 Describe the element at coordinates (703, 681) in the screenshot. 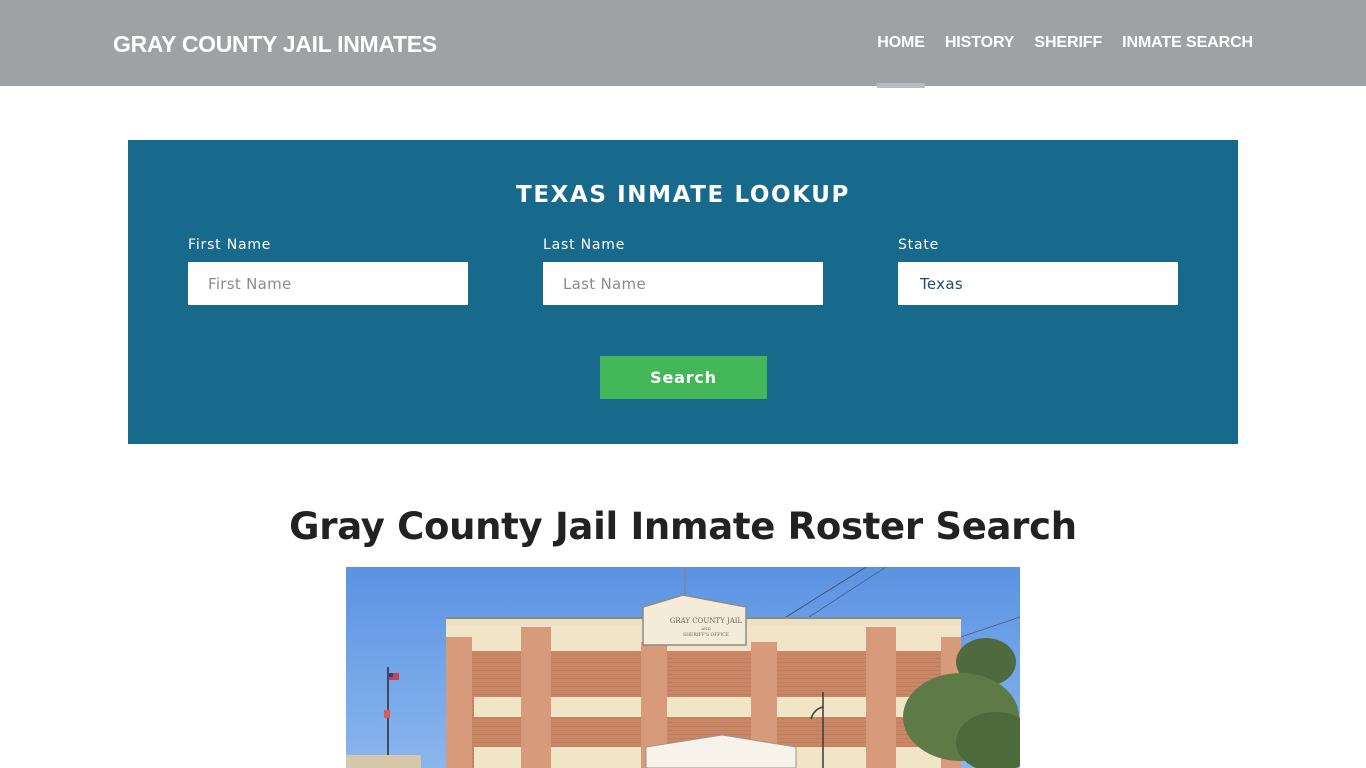

I see `building: GRAY COUNTY JAIL AND SHERIFF'S OFFICE` at that location.